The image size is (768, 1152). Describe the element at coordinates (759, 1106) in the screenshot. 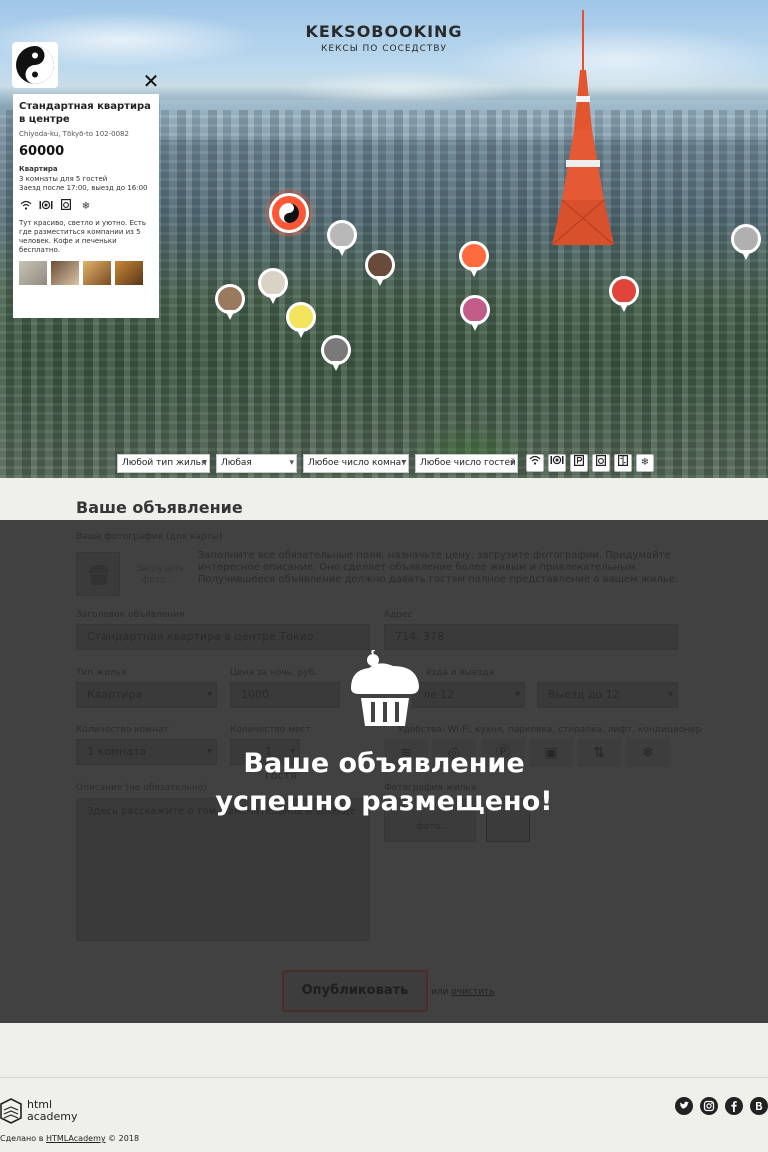

I see `vk-icon` at that location.